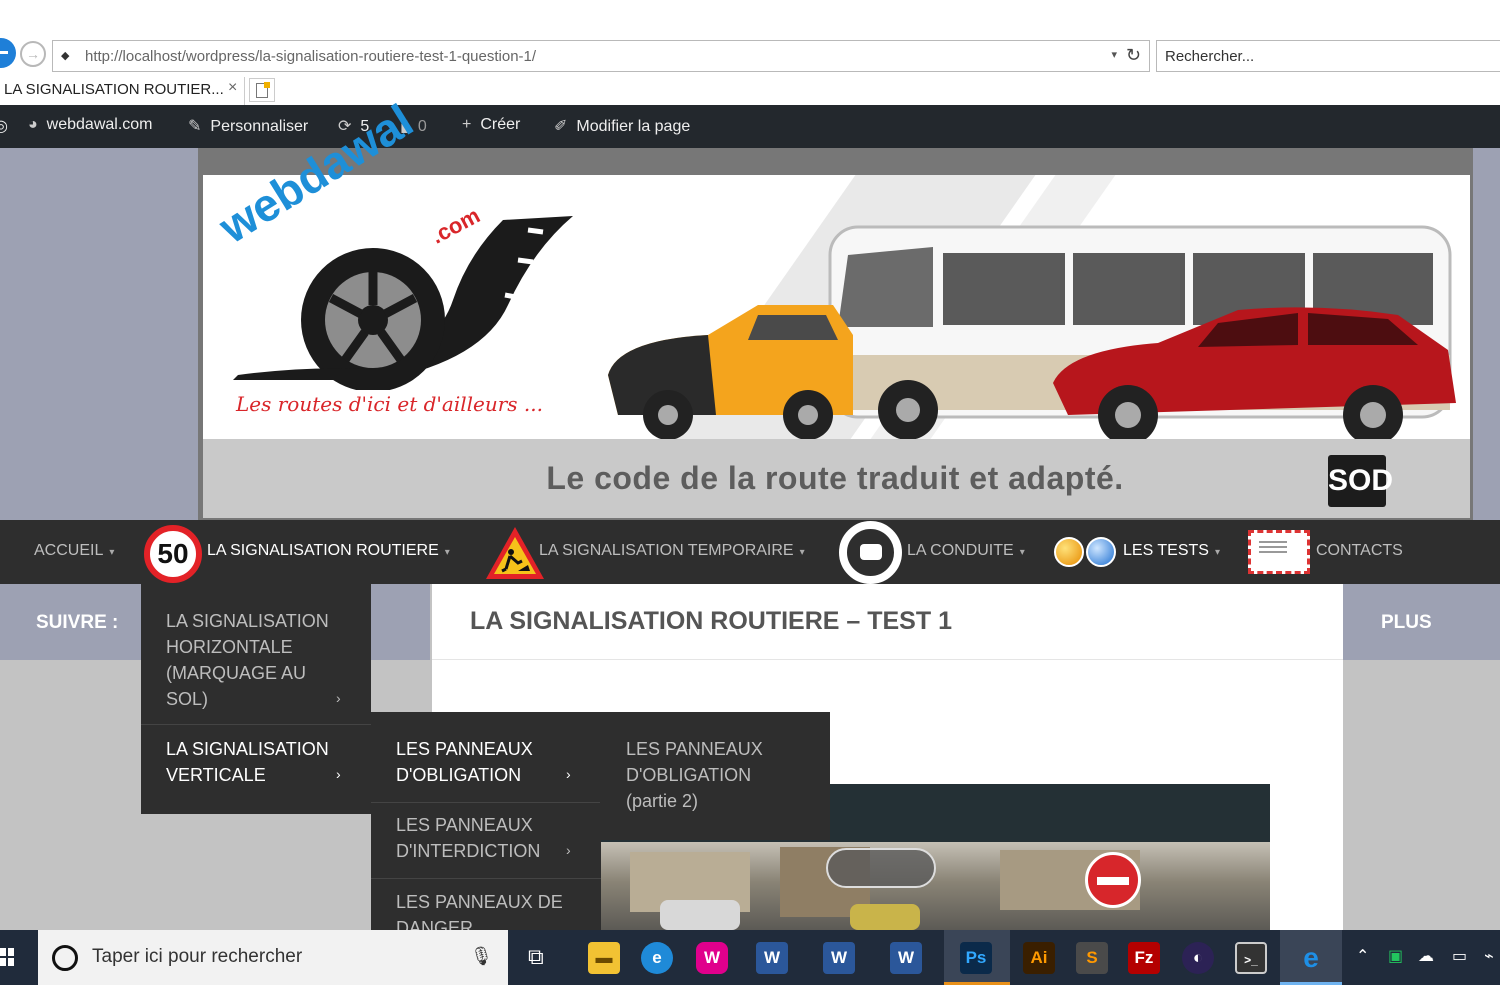 This screenshot has height=985, width=1500. I want to click on cortana-icon, so click(65, 958).